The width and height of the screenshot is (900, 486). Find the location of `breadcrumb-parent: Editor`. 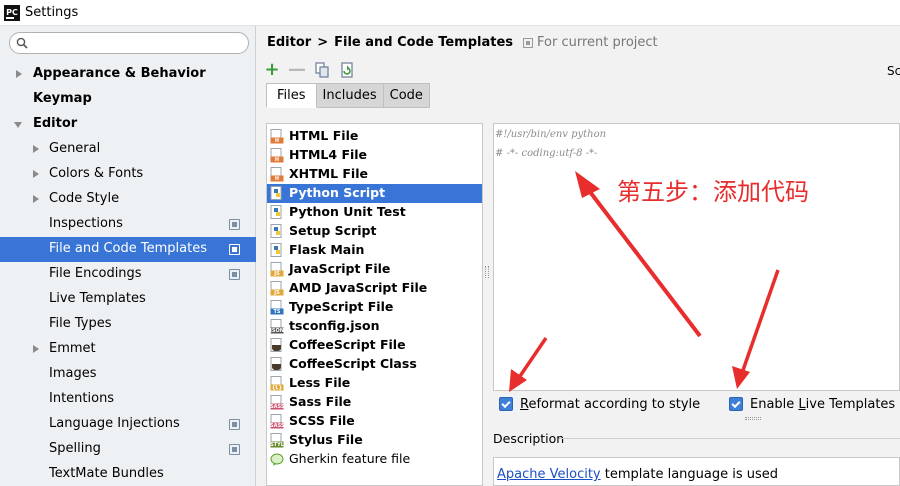

breadcrumb-parent: Editor is located at coordinates (289, 42).